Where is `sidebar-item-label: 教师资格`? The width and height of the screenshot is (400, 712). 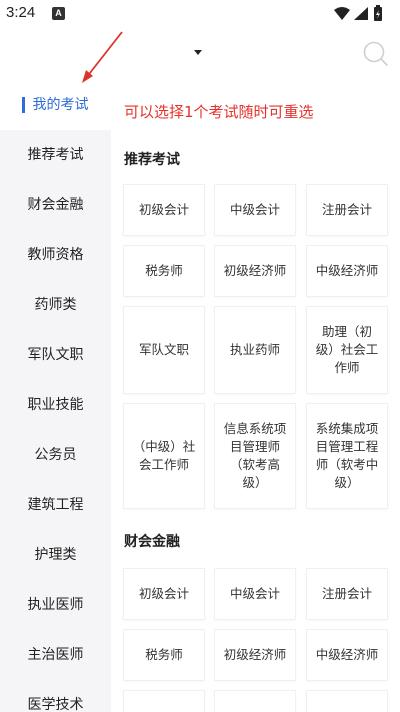 sidebar-item-label: 教师资格 is located at coordinates (55, 255).